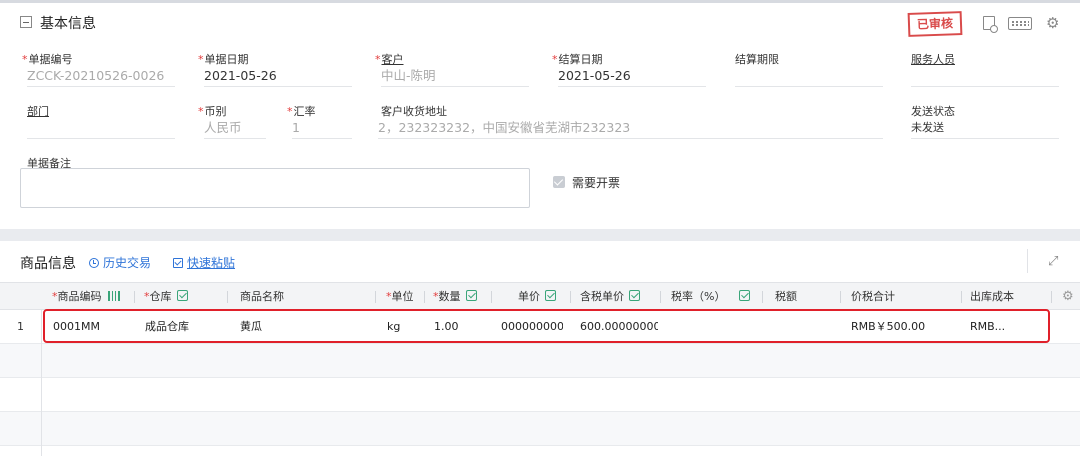  What do you see at coordinates (632, 76) in the screenshot?
I see `settle-date-field: 2021-05-26` at bounding box center [632, 76].